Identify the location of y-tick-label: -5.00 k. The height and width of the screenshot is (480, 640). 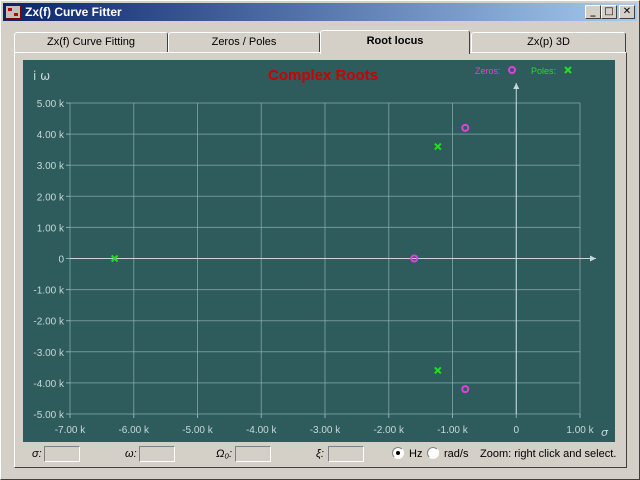
(49, 415).